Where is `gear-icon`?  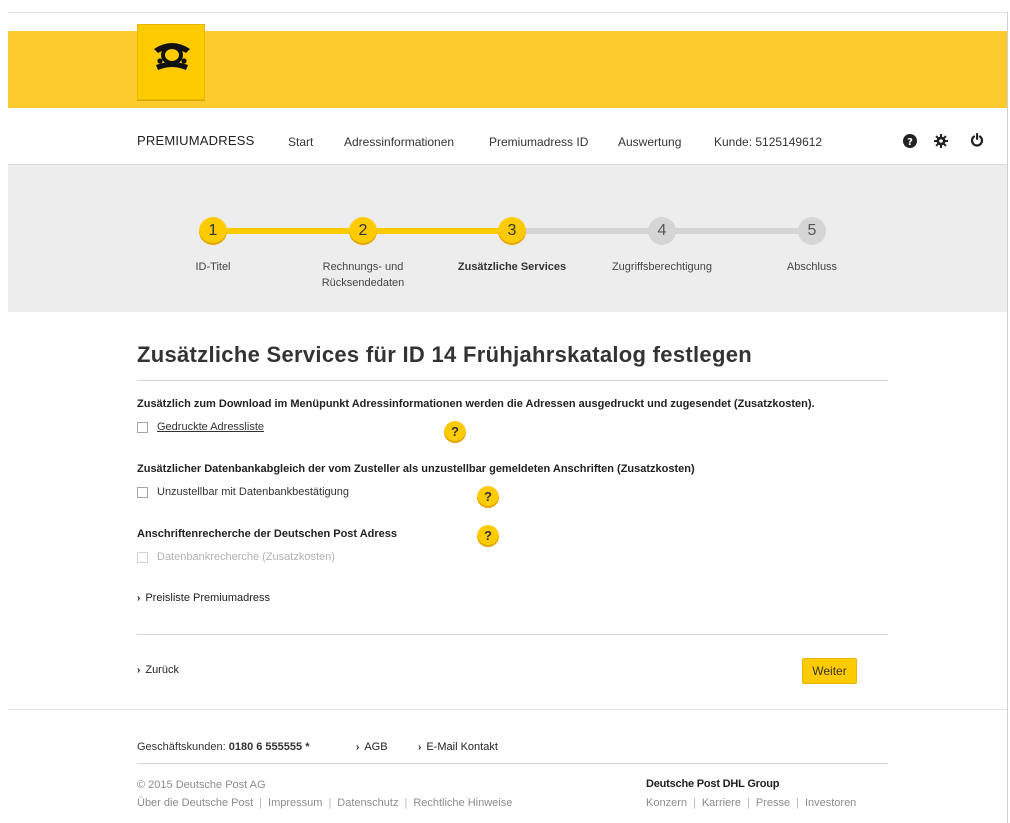
gear-icon is located at coordinates (941, 141).